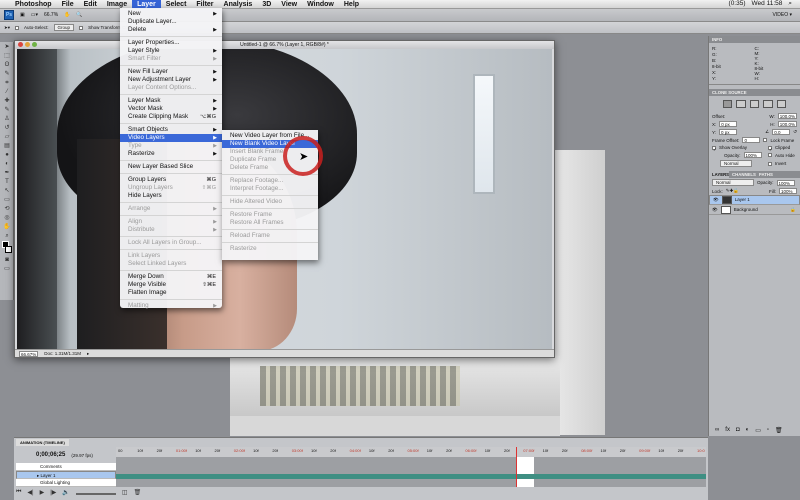 The image size is (800, 500). What do you see at coordinates (50, 455) in the screenshot?
I see `current-time: 0;00;06;25` at bounding box center [50, 455].